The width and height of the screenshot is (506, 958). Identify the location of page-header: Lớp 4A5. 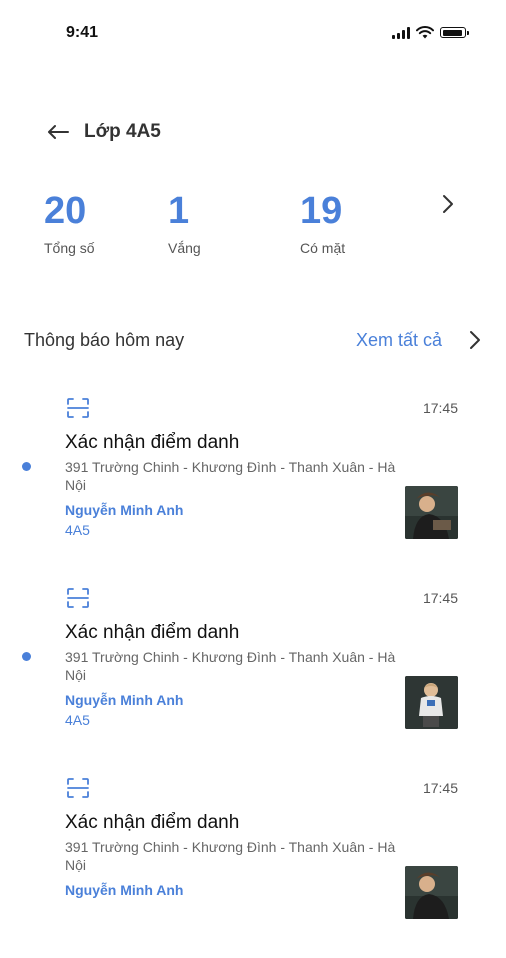
(102, 132).